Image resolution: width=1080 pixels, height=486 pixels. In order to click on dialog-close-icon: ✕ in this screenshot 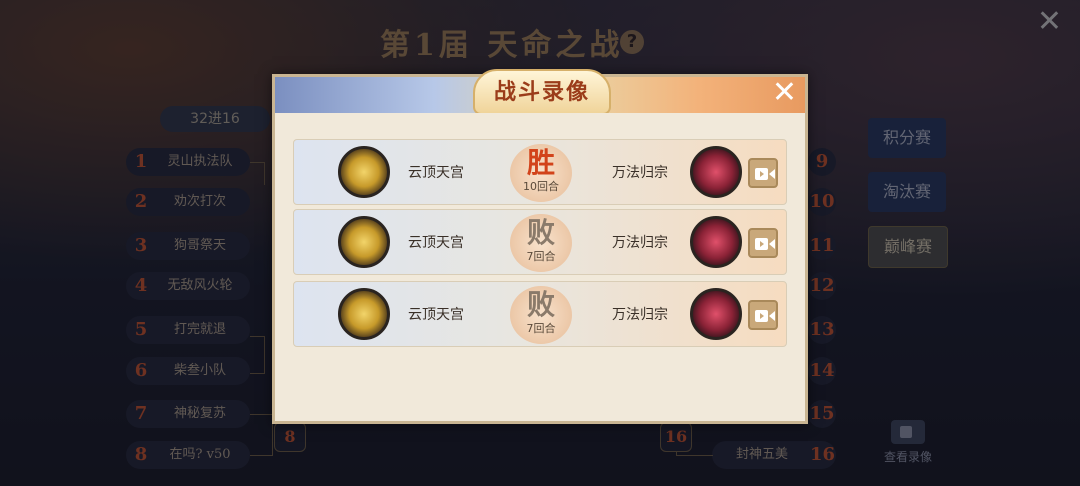, I will do `click(784, 92)`.